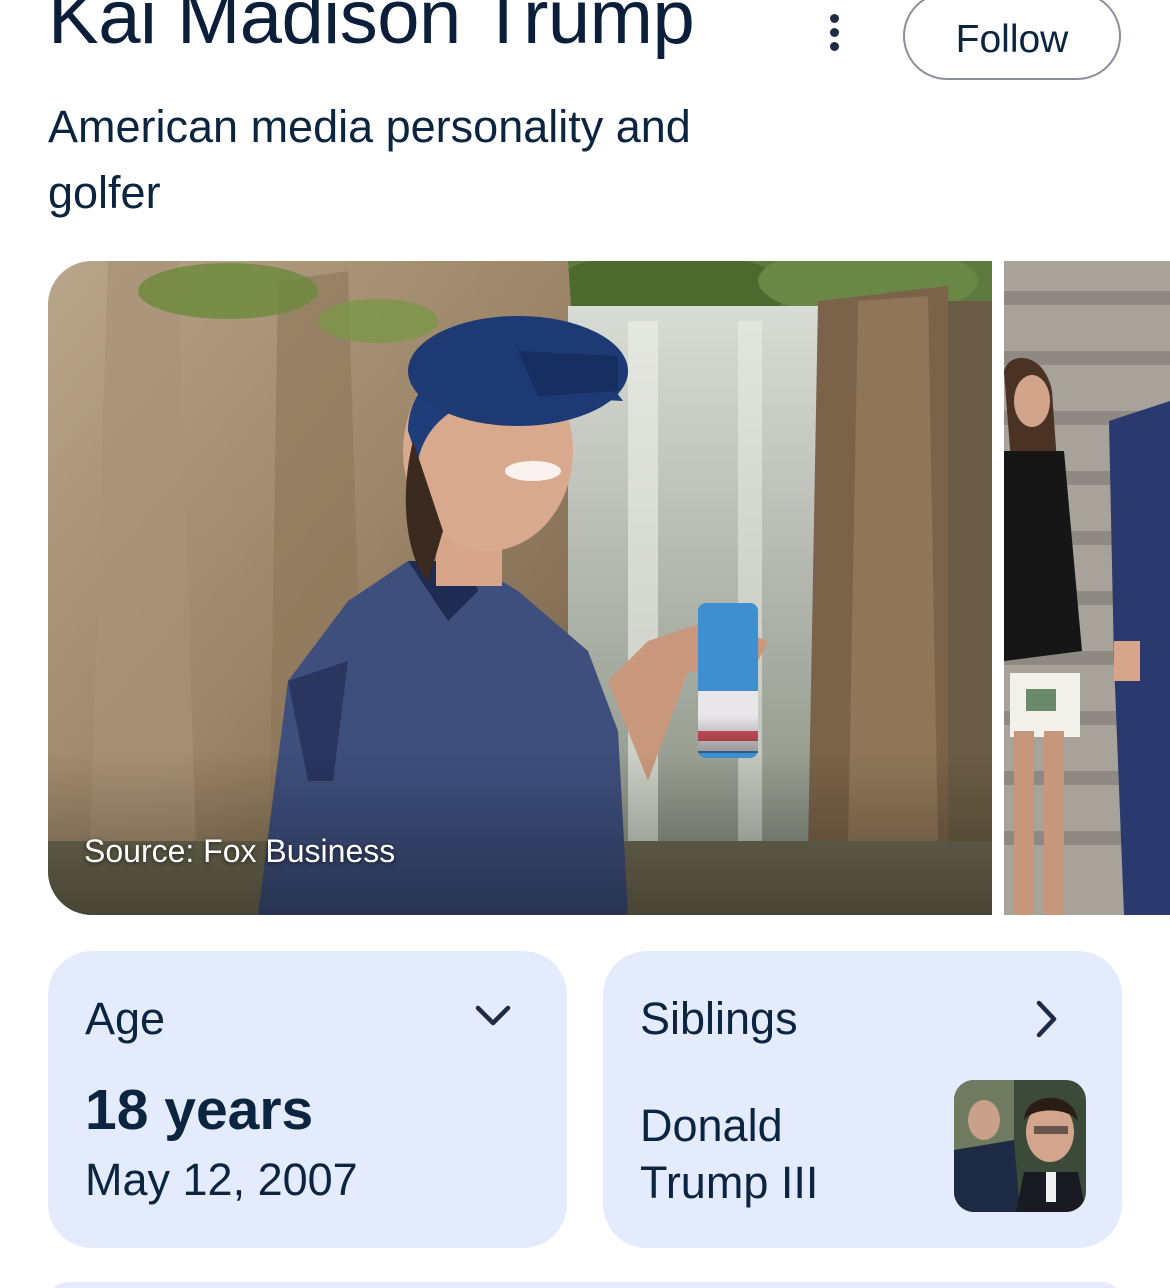  What do you see at coordinates (369, 159) in the screenshot?
I see `entity-subtitle: American media personality and golfer` at bounding box center [369, 159].